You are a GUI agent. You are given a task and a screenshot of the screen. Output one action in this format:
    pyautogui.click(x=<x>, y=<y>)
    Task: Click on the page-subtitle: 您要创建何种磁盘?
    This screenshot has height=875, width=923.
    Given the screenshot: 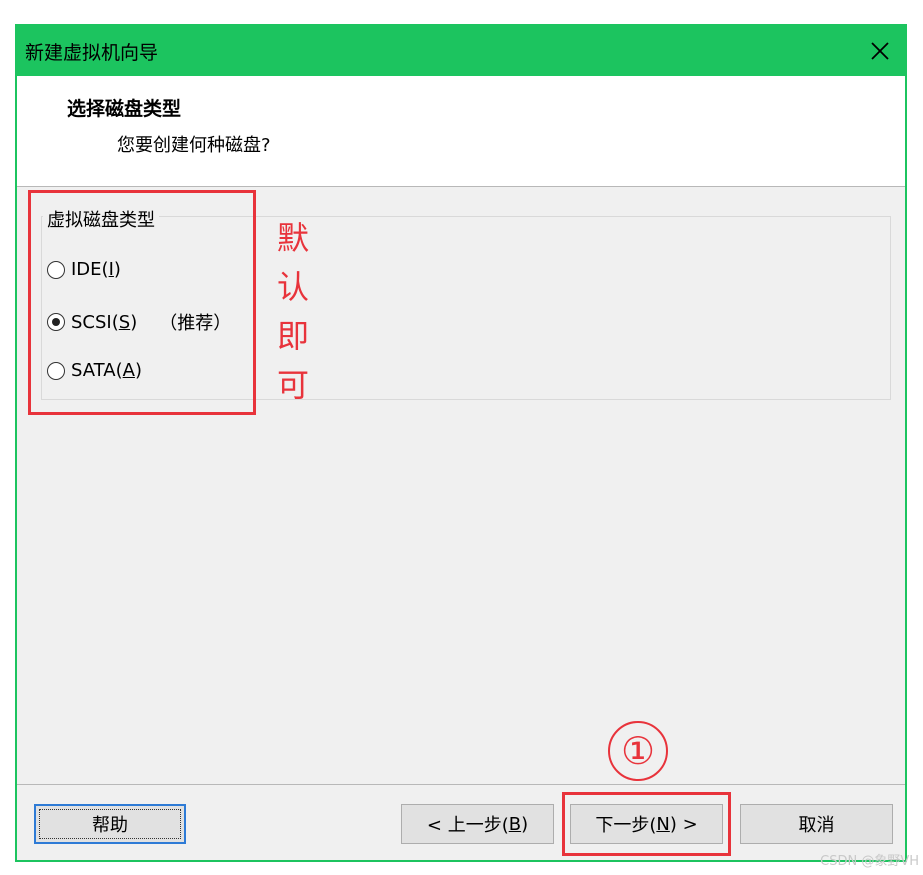 What is the action you would take?
    pyautogui.click(x=194, y=145)
    